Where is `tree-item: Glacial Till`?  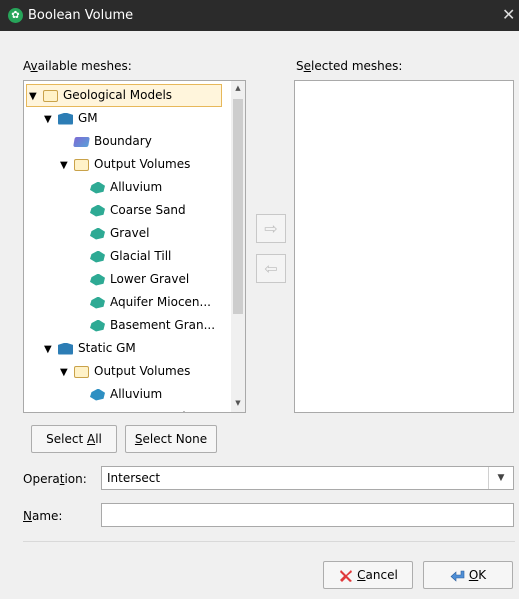
tree-item: Glacial Till is located at coordinates (123, 256).